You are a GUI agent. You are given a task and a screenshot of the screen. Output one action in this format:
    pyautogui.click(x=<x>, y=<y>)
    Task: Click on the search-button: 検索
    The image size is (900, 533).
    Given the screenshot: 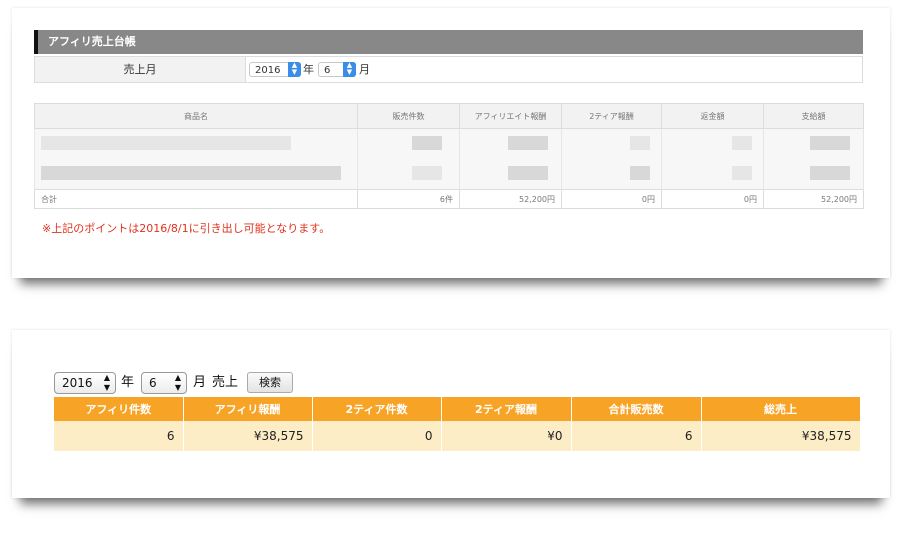 What is the action you would take?
    pyautogui.click(x=270, y=382)
    